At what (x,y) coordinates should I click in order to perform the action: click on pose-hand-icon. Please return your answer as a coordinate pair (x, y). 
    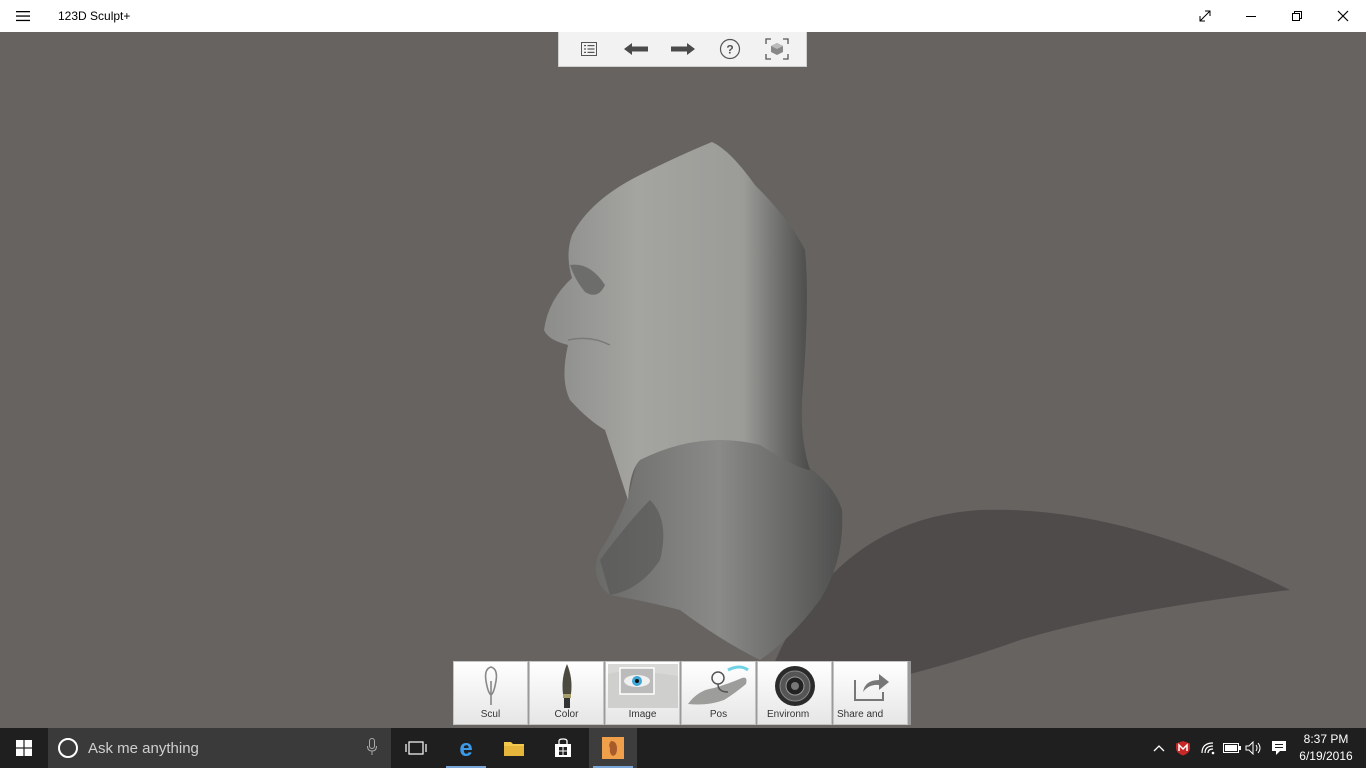
    Looking at the image, I should click on (718, 686).